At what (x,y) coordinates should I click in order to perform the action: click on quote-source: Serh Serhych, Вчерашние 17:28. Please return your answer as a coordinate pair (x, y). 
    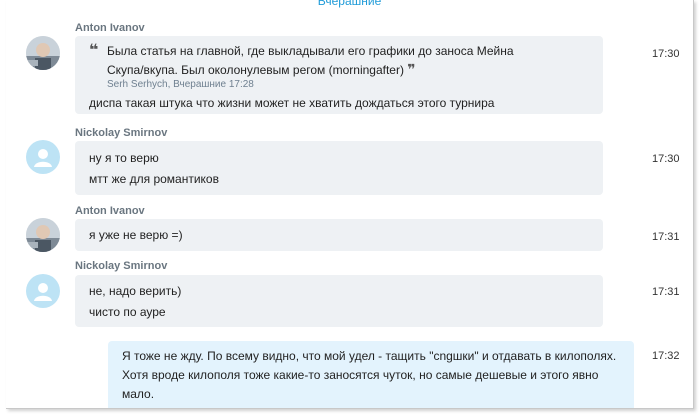
    Looking at the image, I should click on (180, 84).